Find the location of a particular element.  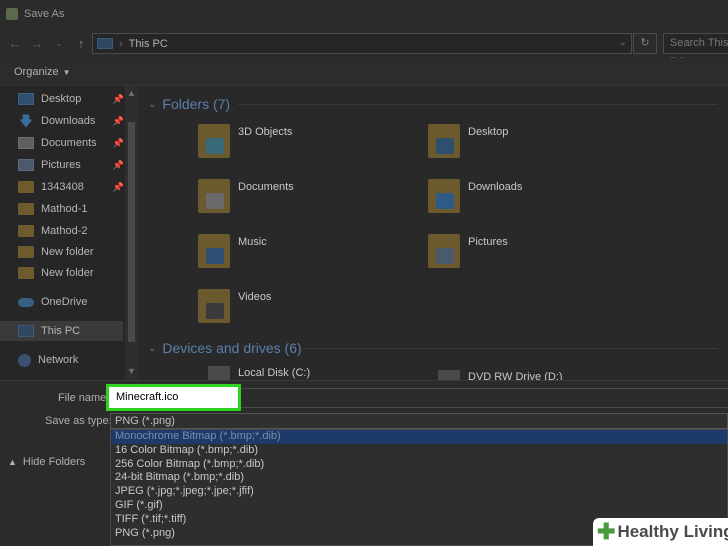

save-as-type-select: PNG (*.png) is located at coordinates (419, 421).